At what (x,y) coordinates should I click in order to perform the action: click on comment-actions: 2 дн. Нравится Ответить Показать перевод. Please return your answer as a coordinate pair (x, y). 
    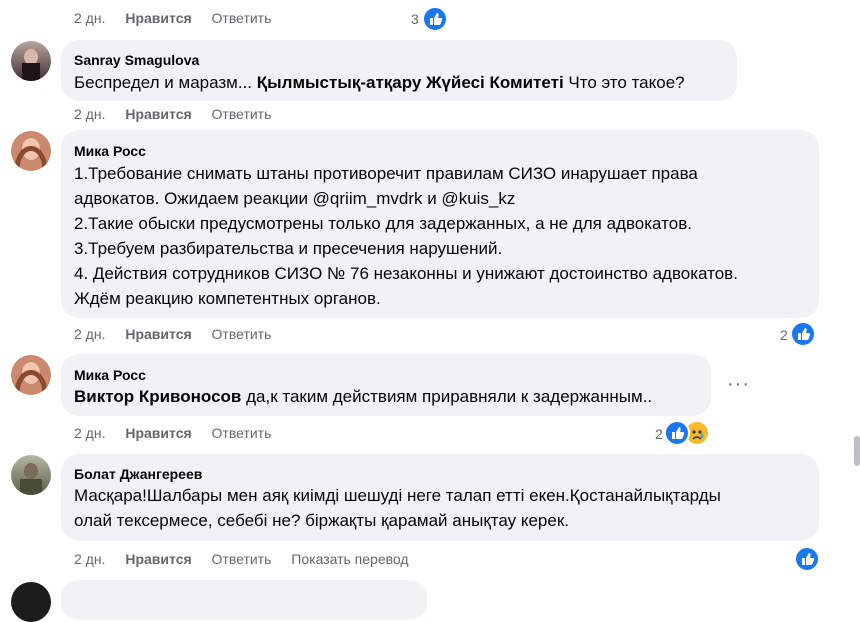
    Looking at the image, I should click on (249, 559).